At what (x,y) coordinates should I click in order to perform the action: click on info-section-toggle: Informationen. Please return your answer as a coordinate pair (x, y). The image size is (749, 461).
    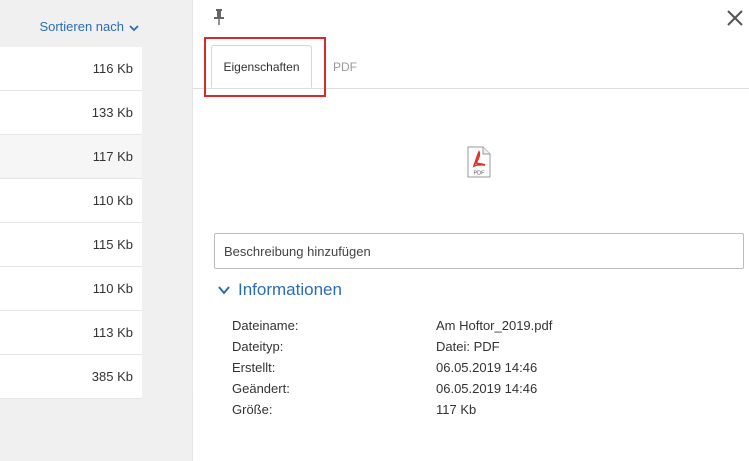
    Looking at the image, I should click on (279, 290).